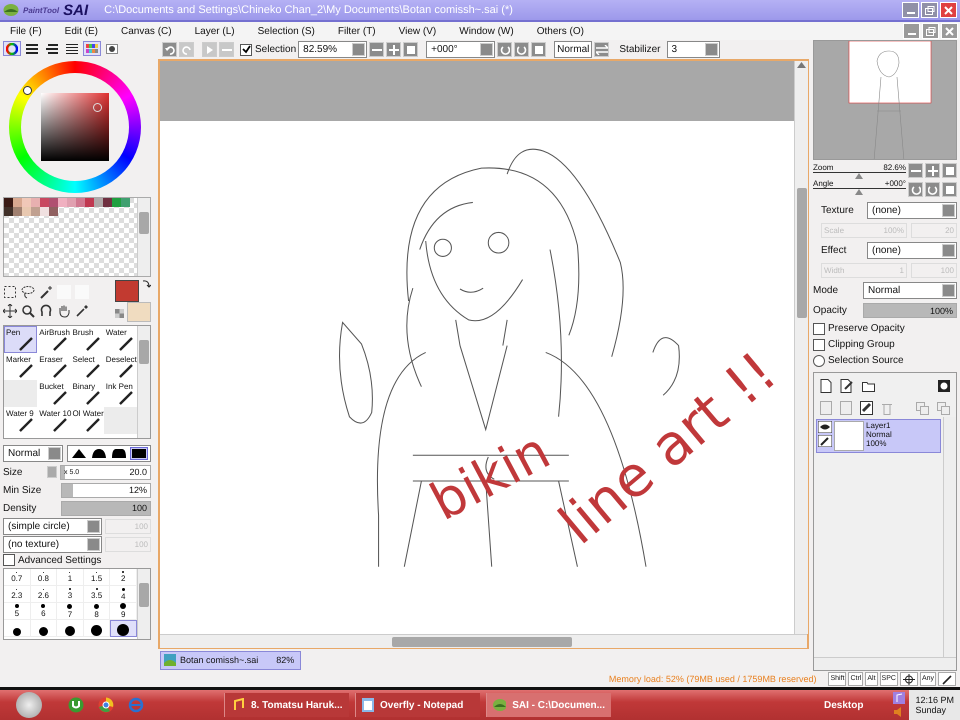  What do you see at coordinates (87, 366) in the screenshot?
I see `brush-tool: Select` at bounding box center [87, 366].